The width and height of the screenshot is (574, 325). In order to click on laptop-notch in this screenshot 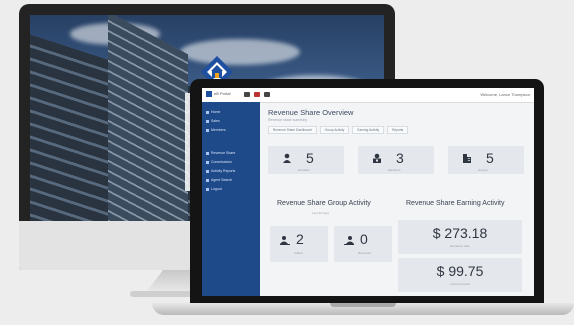, I will do `click(363, 305)`.